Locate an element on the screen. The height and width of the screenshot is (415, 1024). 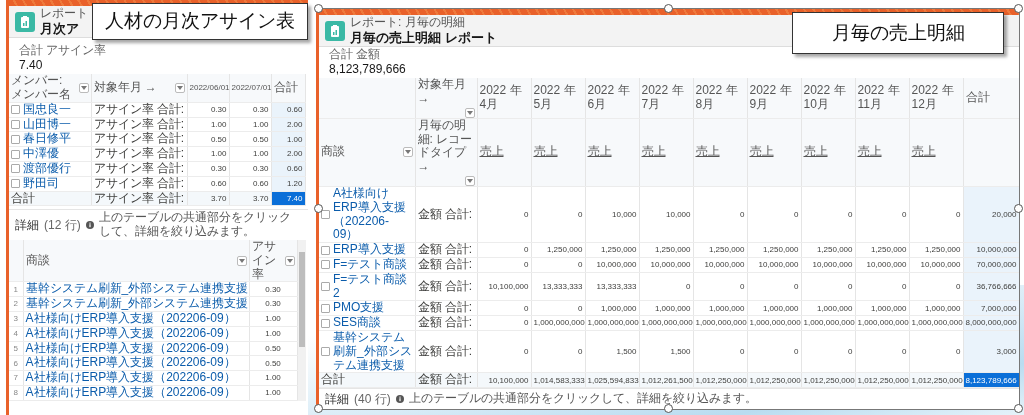
column-header: 売上 is located at coordinates (761, 151).